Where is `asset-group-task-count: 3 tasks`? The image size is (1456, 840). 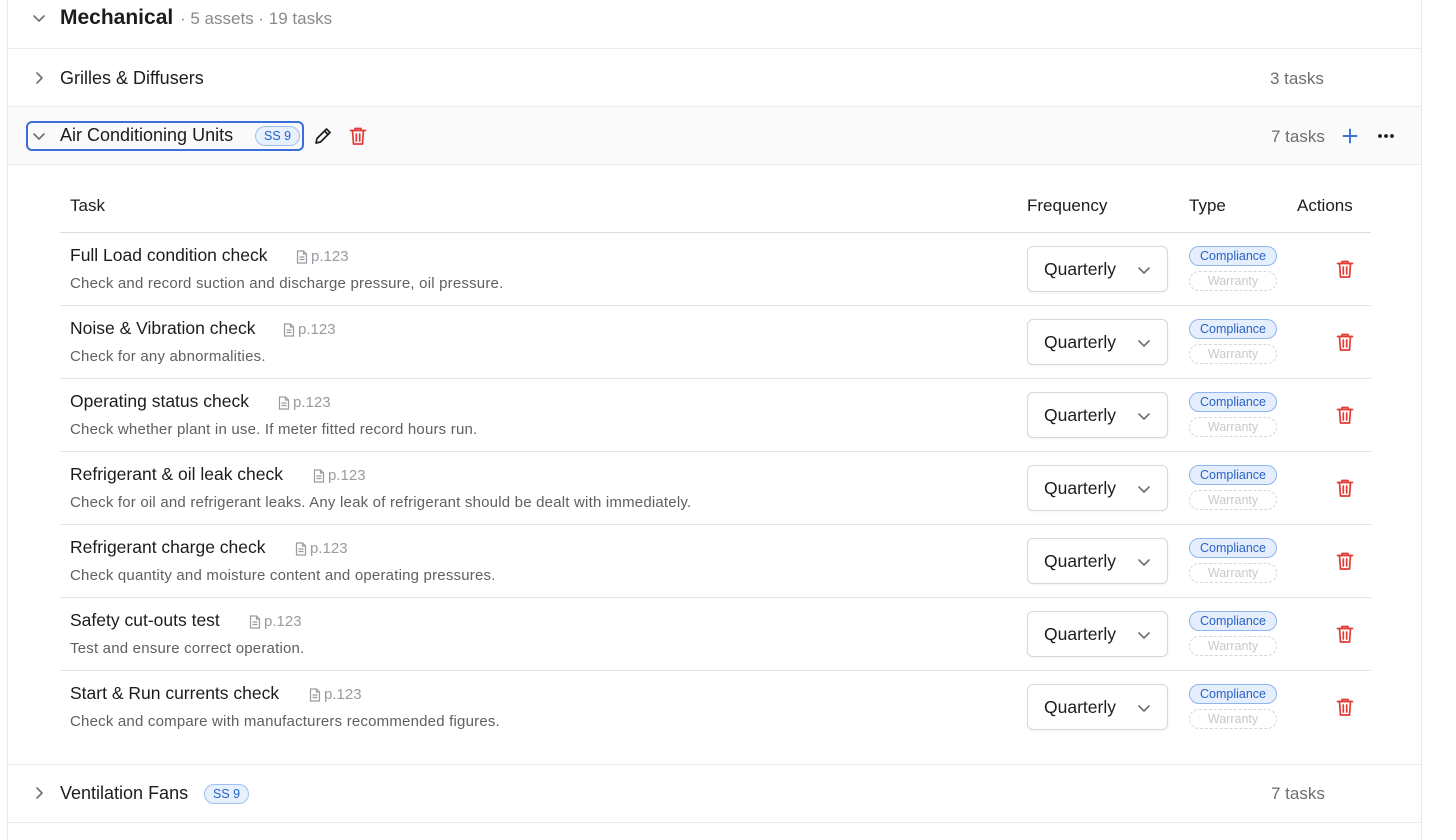
asset-group-task-count: 3 tasks is located at coordinates (1297, 78).